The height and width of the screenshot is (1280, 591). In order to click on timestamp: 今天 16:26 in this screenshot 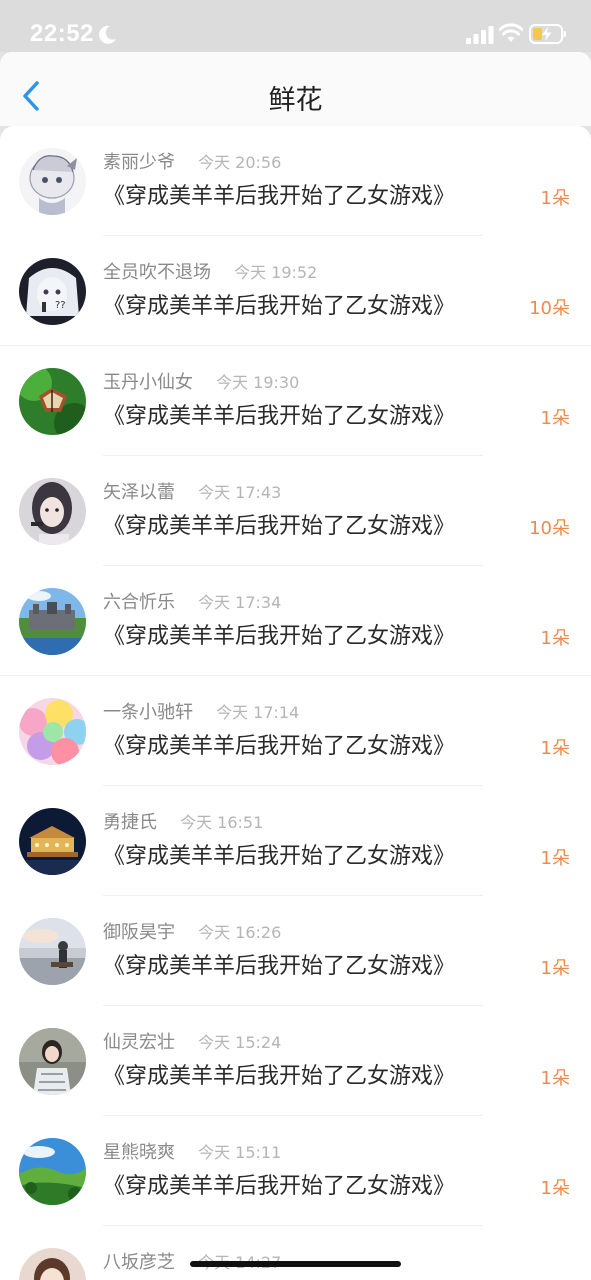, I will do `click(240, 932)`.